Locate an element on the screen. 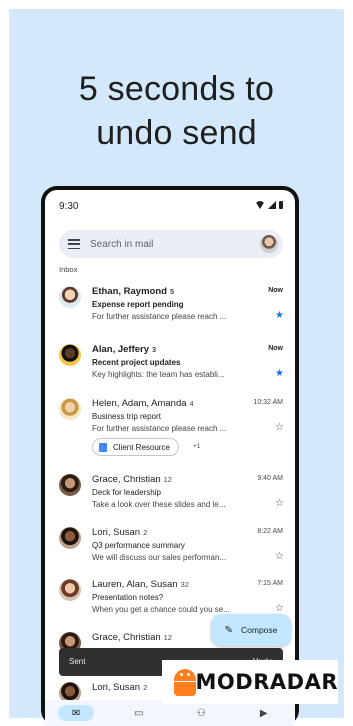 The image size is (353, 726). email-subject: Business trip report is located at coordinates (126, 416).